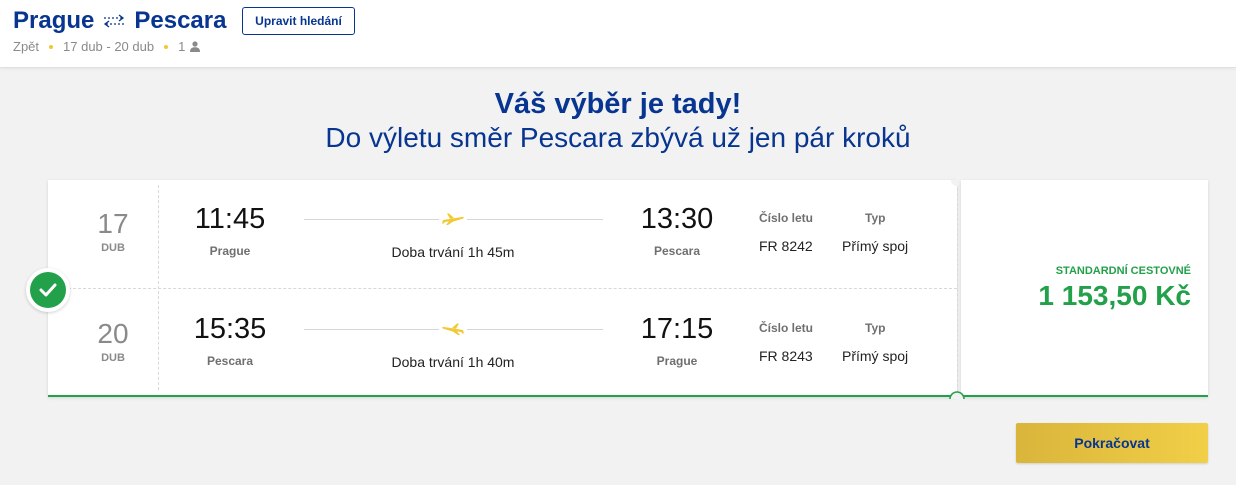 This screenshot has width=1236, height=485. I want to click on continue-button: Pokračovat, so click(1112, 443).